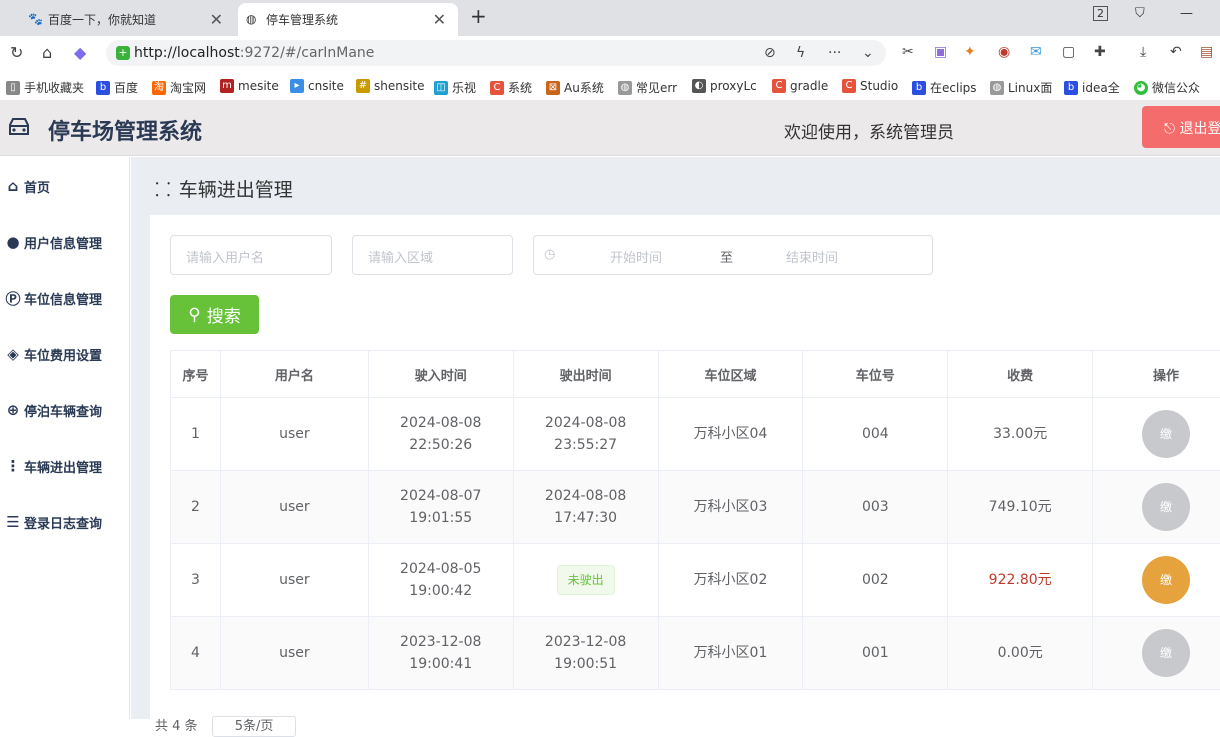 This screenshot has height=737, width=1220. I want to click on tag-icon: ◈, so click(12, 354).